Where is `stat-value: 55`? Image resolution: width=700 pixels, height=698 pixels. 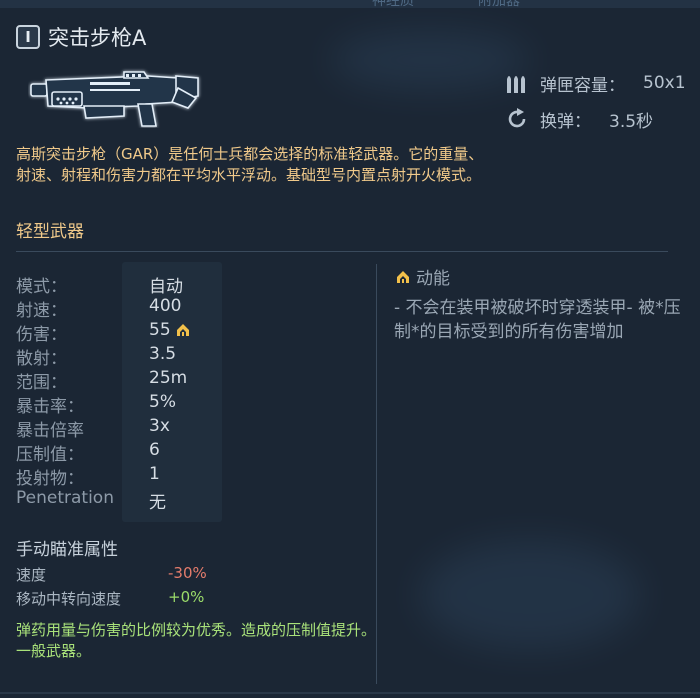
stat-value: 55 is located at coordinates (160, 330).